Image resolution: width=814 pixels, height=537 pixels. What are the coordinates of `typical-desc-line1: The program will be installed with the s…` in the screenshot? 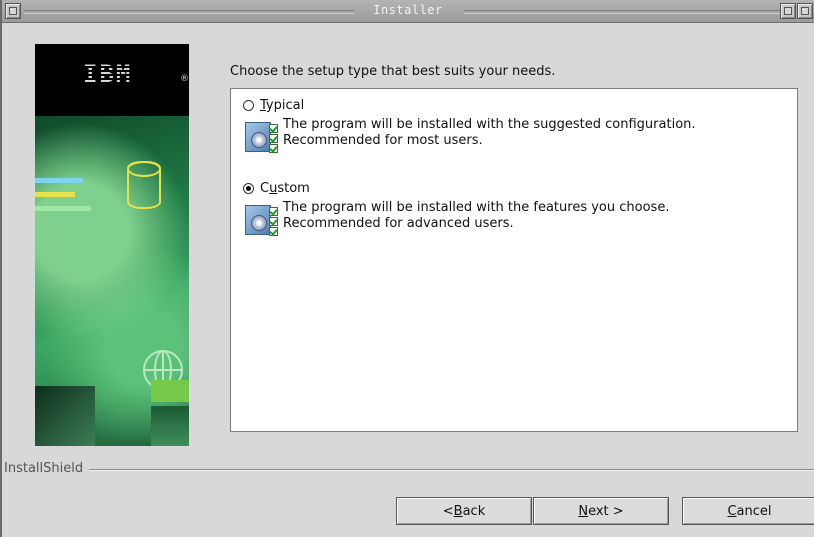 It's located at (489, 124).